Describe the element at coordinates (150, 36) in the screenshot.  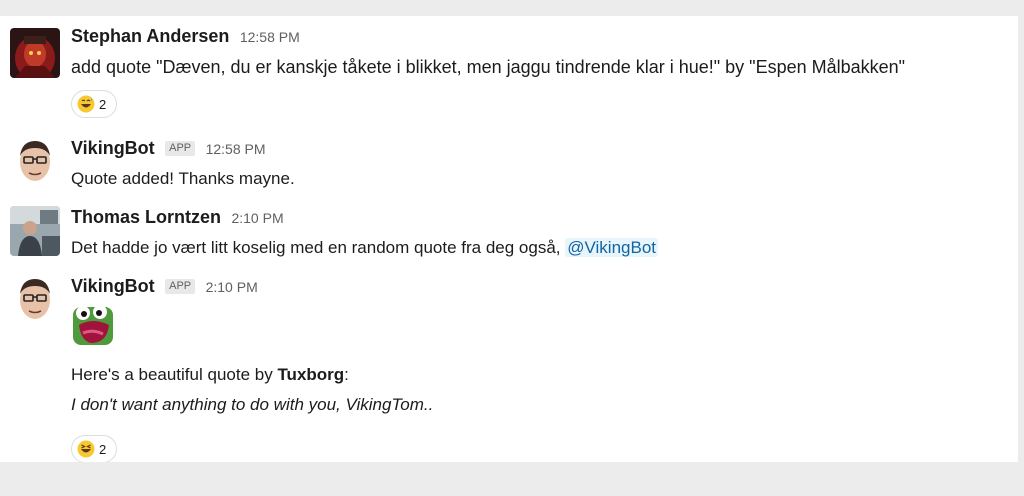
I see `author-name: Stephan Andersen` at that location.